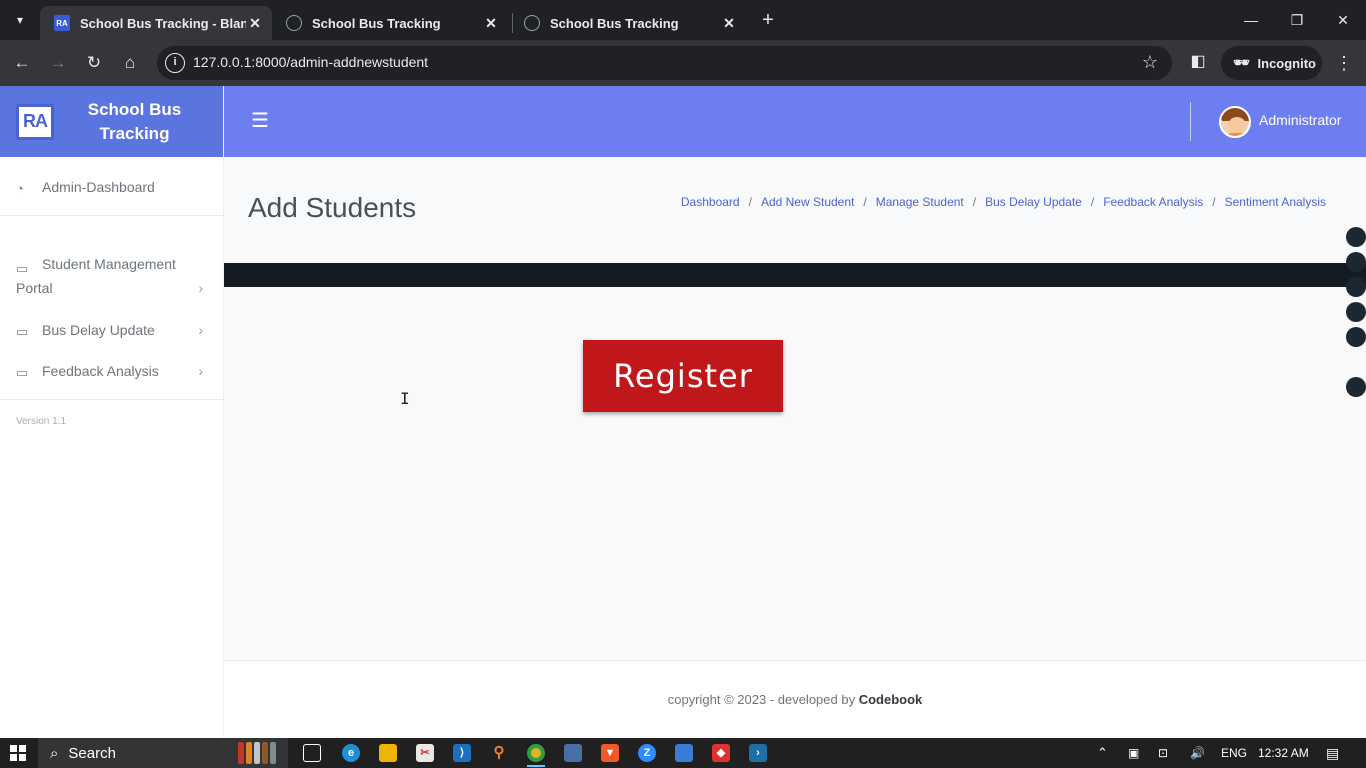 Image resolution: width=1366 pixels, height=768 pixels. What do you see at coordinates (312, 753) in the screenshot?
I see `task-view-icon` at bounding box center [312, 753].